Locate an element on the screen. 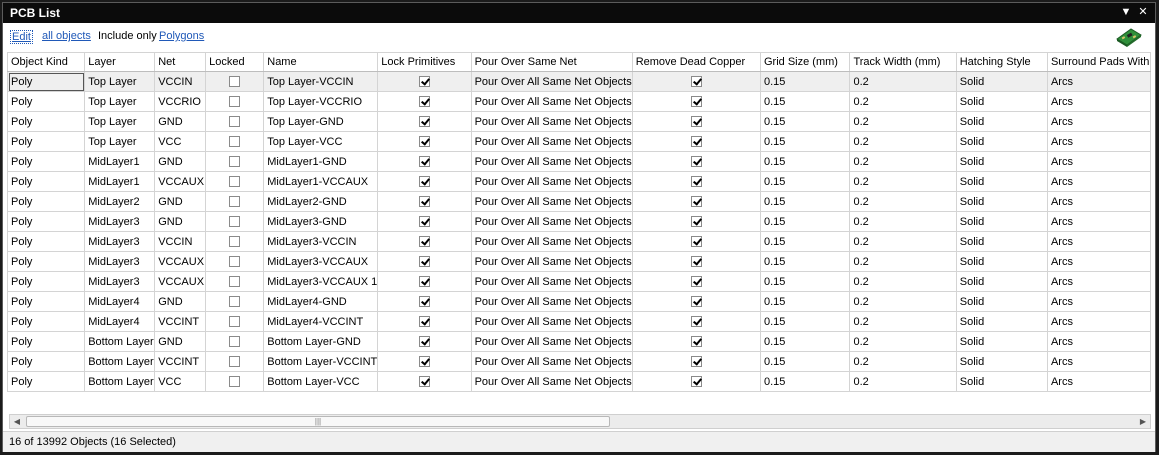  name-cell: MidLayer1-GND is located at coordinates (321, 161).